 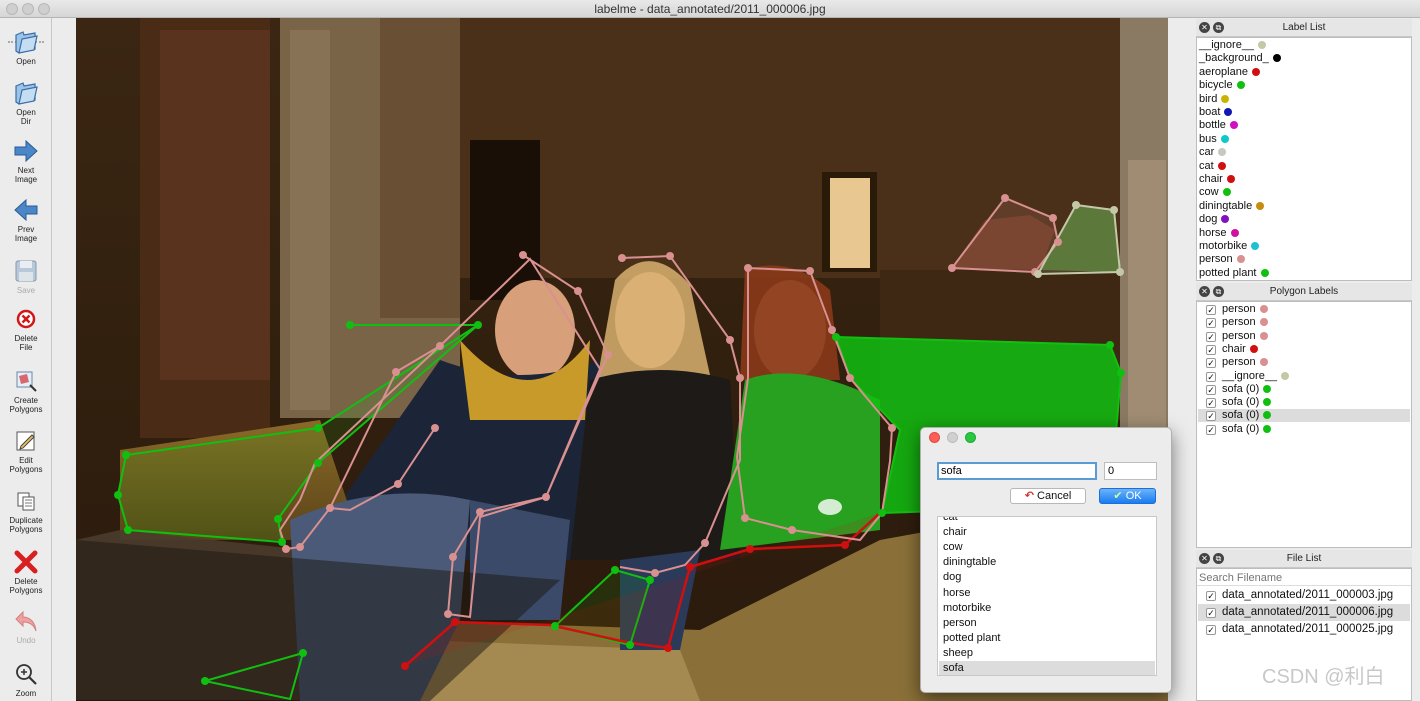 What do you see at coordinates (952, 437) in the screenshot?
I see `dialog-minimize-button` at bounding box center [952, 437].